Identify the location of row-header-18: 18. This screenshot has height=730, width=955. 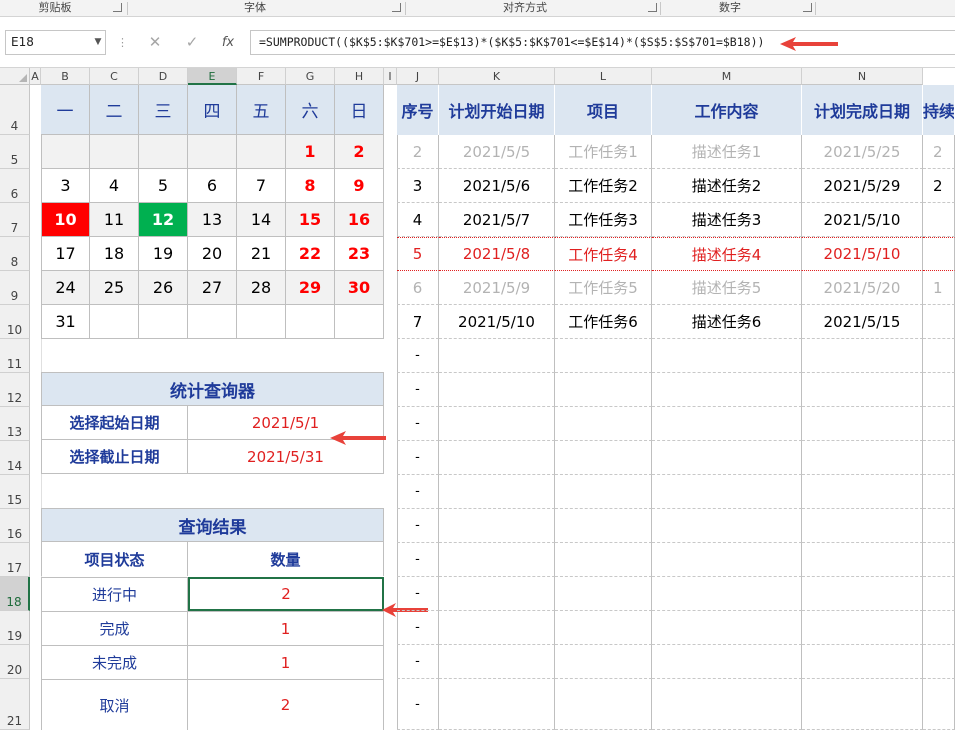
(15, 594).